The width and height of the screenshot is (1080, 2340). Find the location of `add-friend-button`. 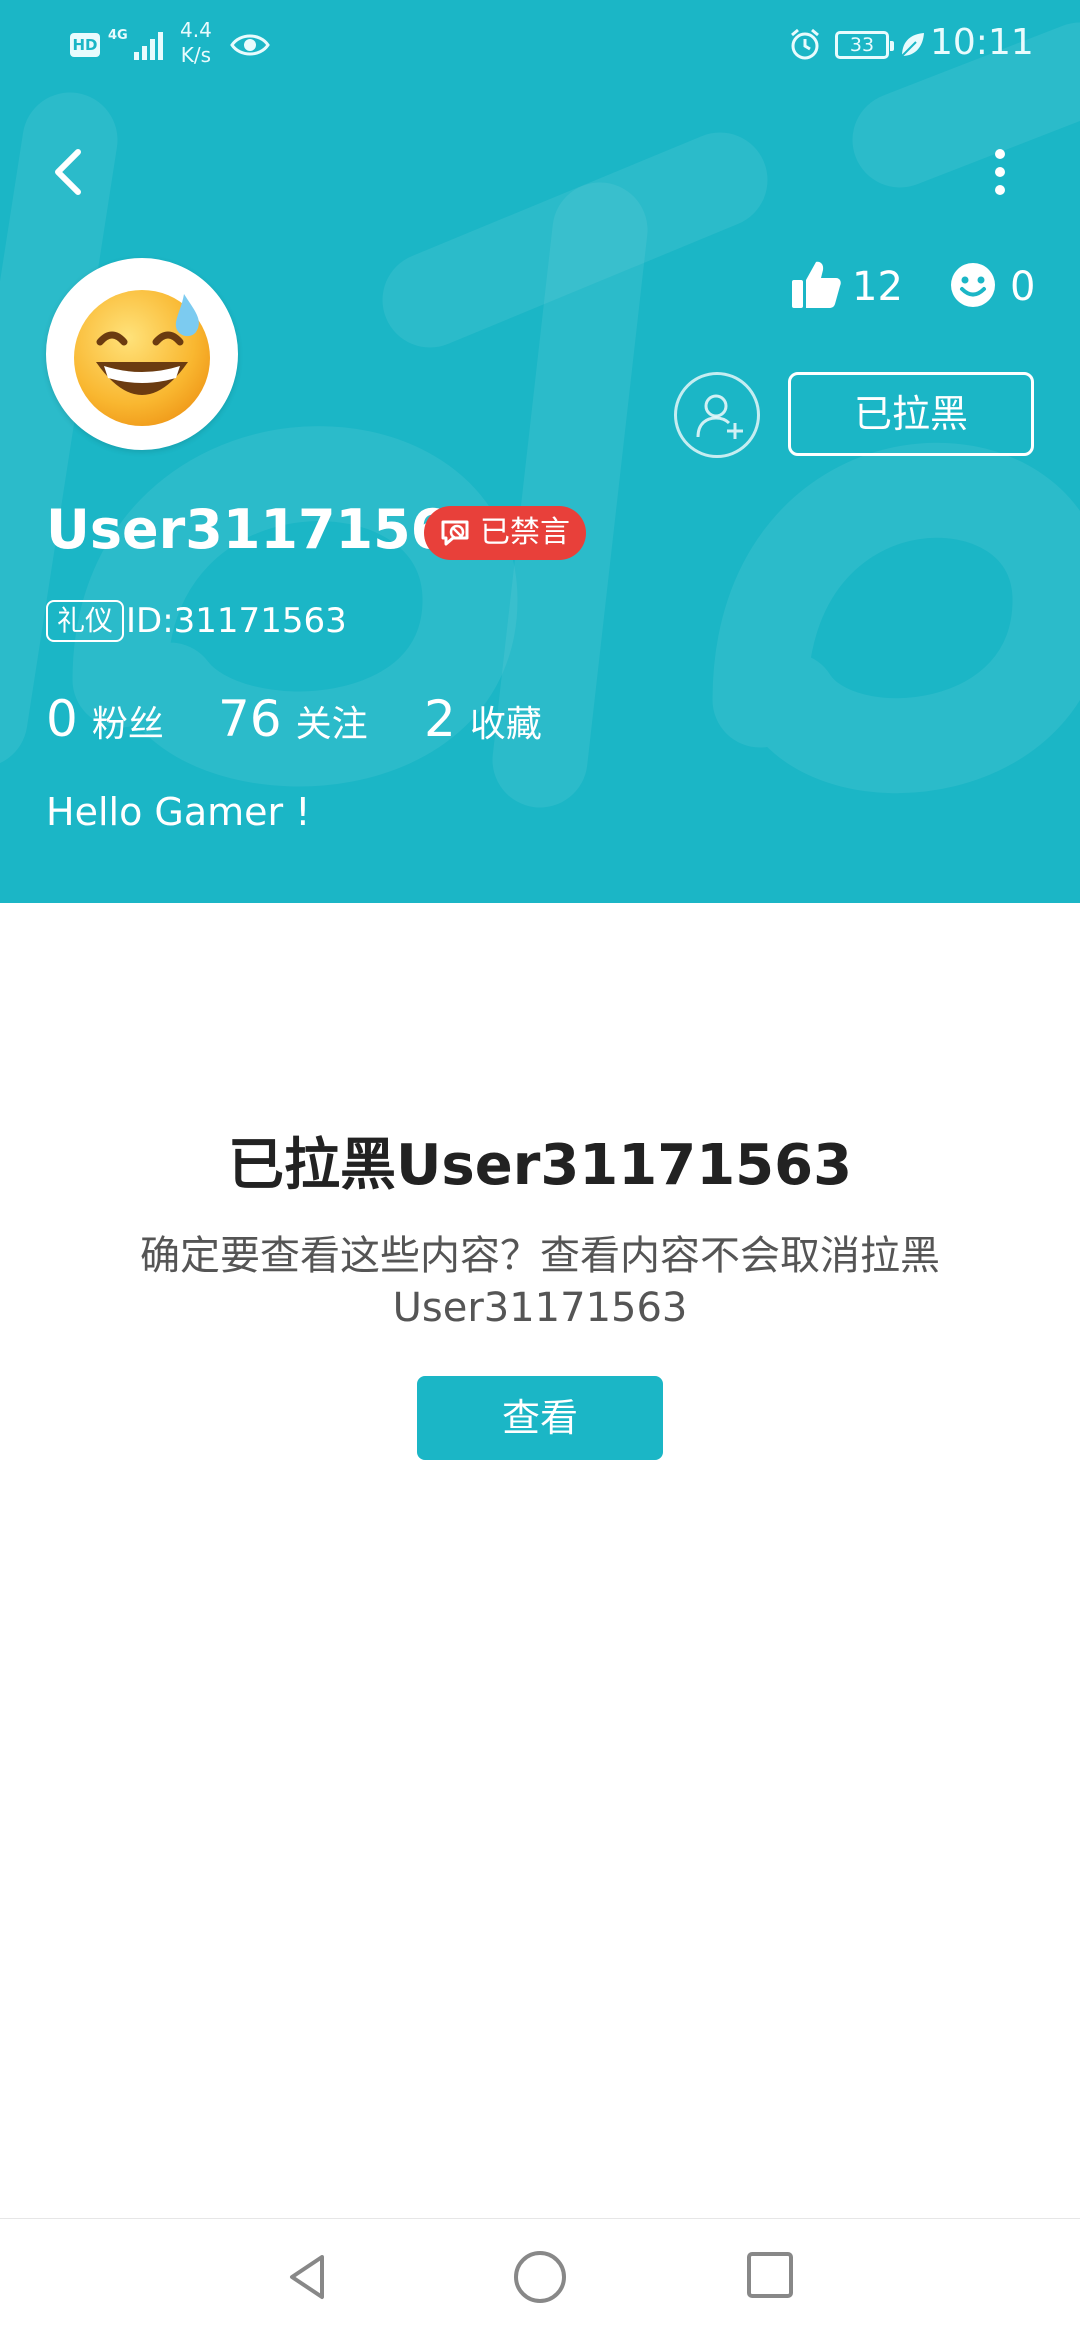

add-friend-button is located at coordinates (717, 415).